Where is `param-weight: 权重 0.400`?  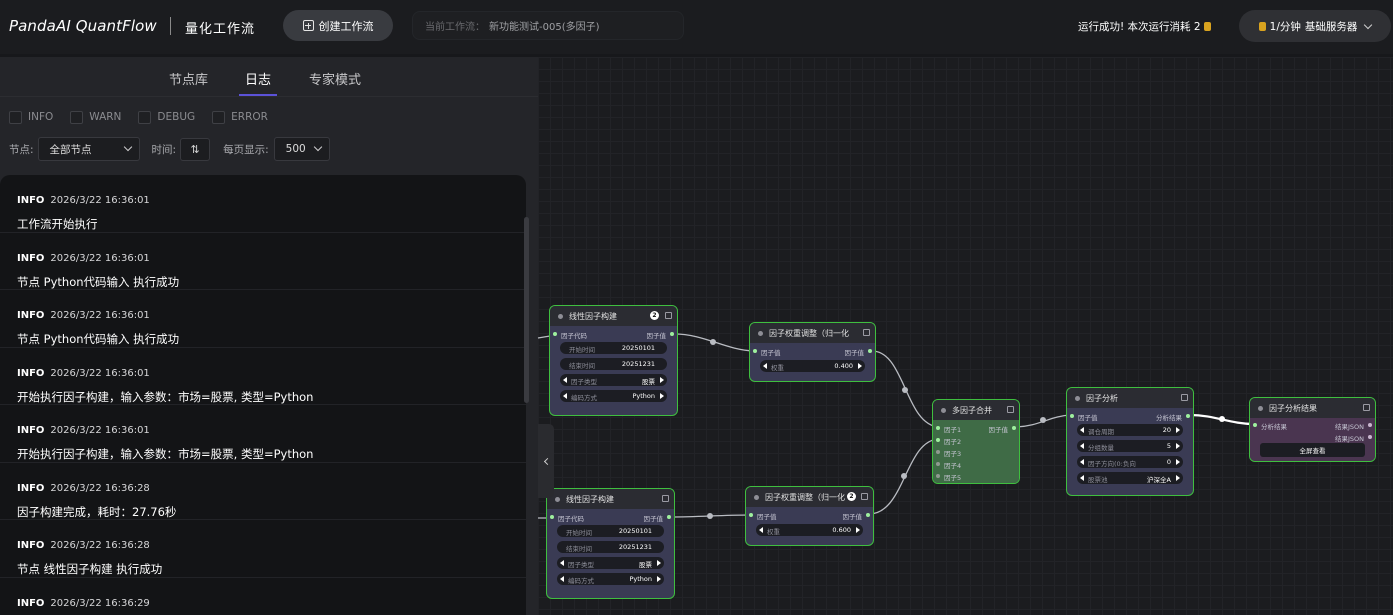 param-weight: 权重 0.400 is located at coordinates (812, 366).